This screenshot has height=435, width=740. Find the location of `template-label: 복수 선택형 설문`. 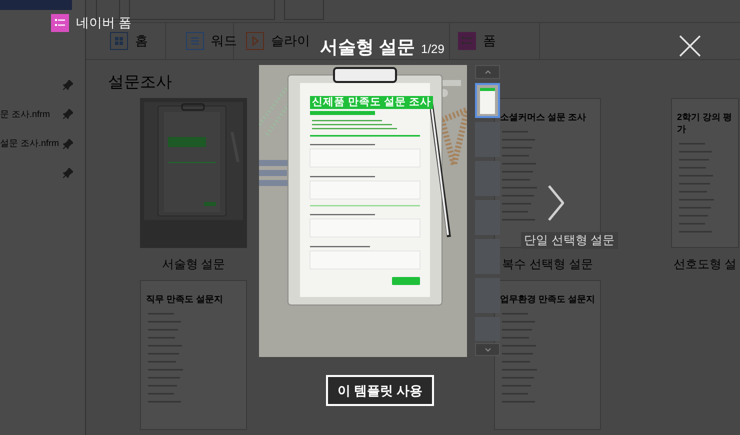

template-label: 복수 선택형 설문 is located at coordinates (547, 264).